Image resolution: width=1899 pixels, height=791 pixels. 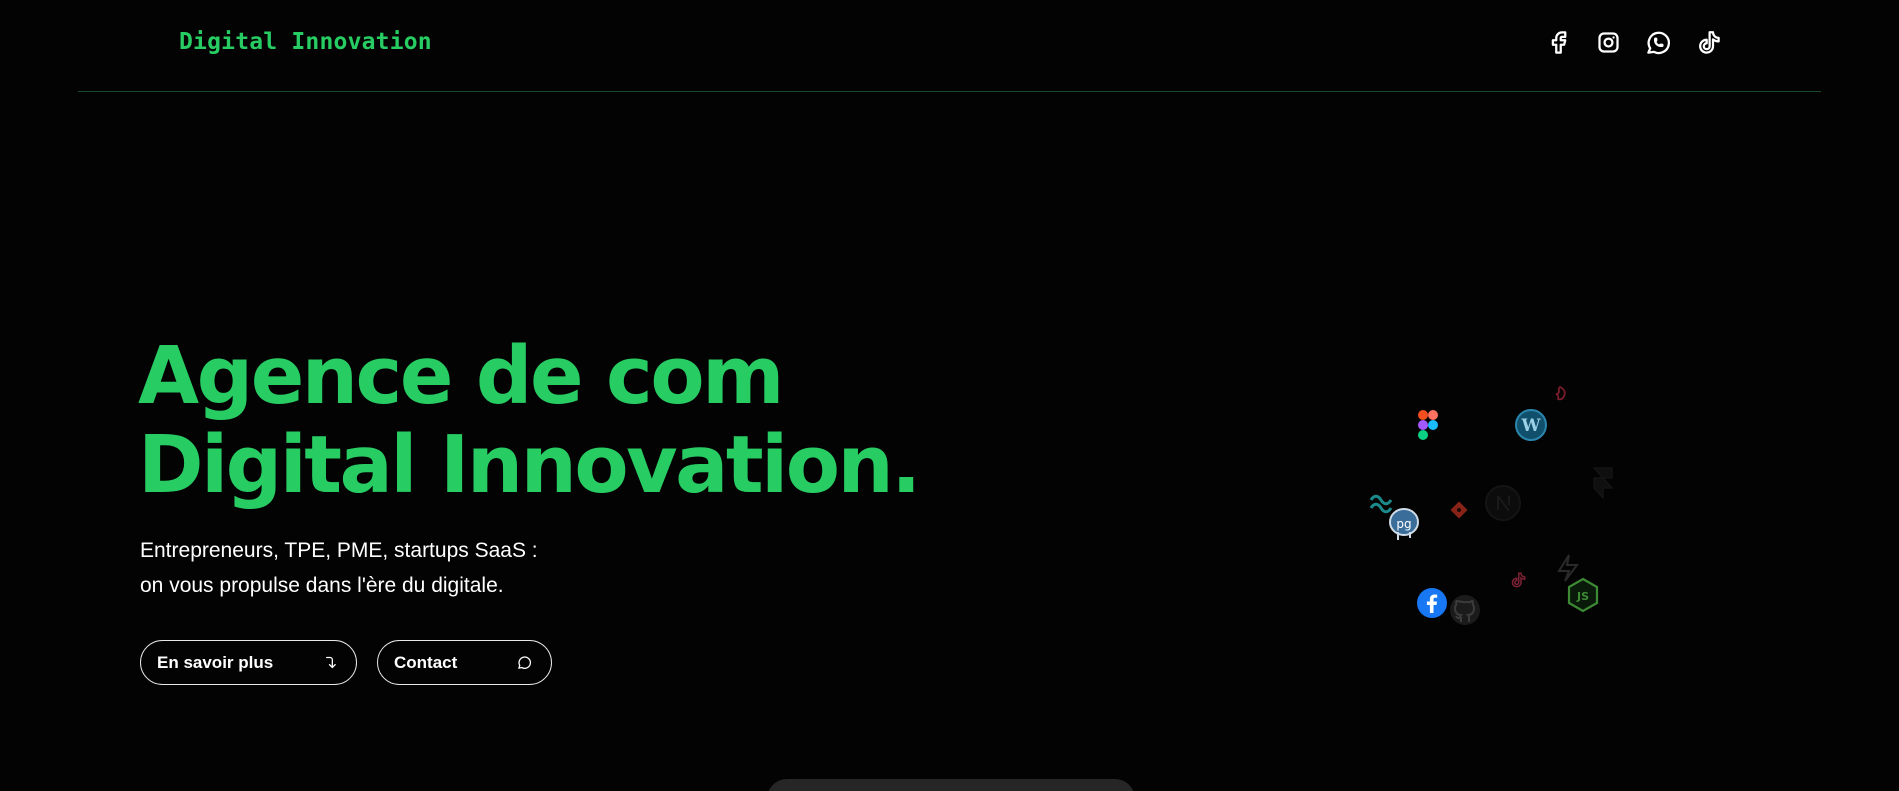 I want to click on tiktok-link, so click(x=1708, y=42).